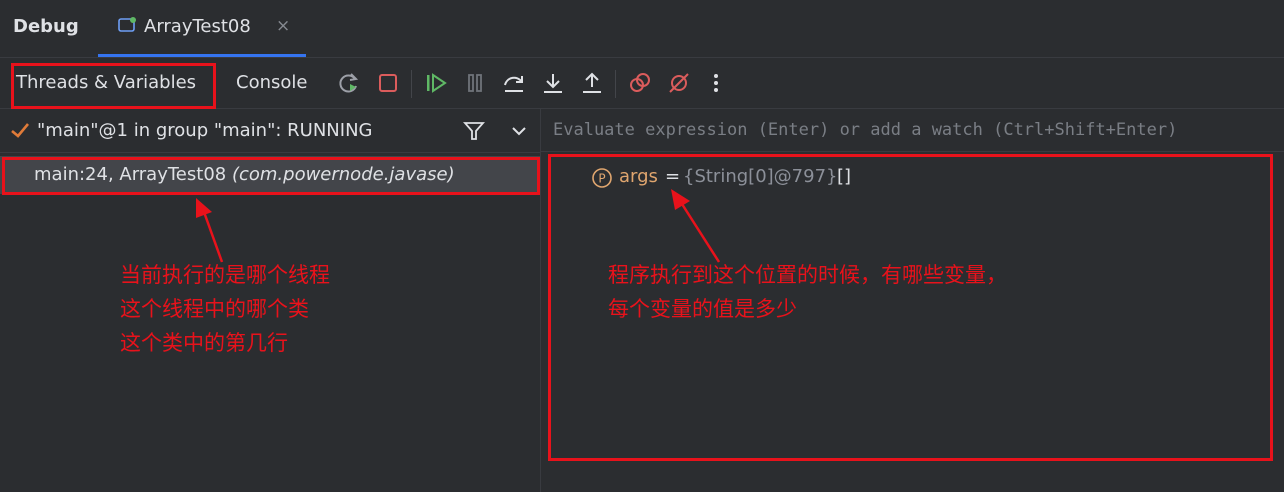 Image resolution: width=1284 pixels, height=492 pixels. Describe the element at coordinates (225, 309) in the screenshot. I see `annotation-left: 当前执行的是哪个线程 这个线程中的哪个类 这个类中的第几行` at that location.